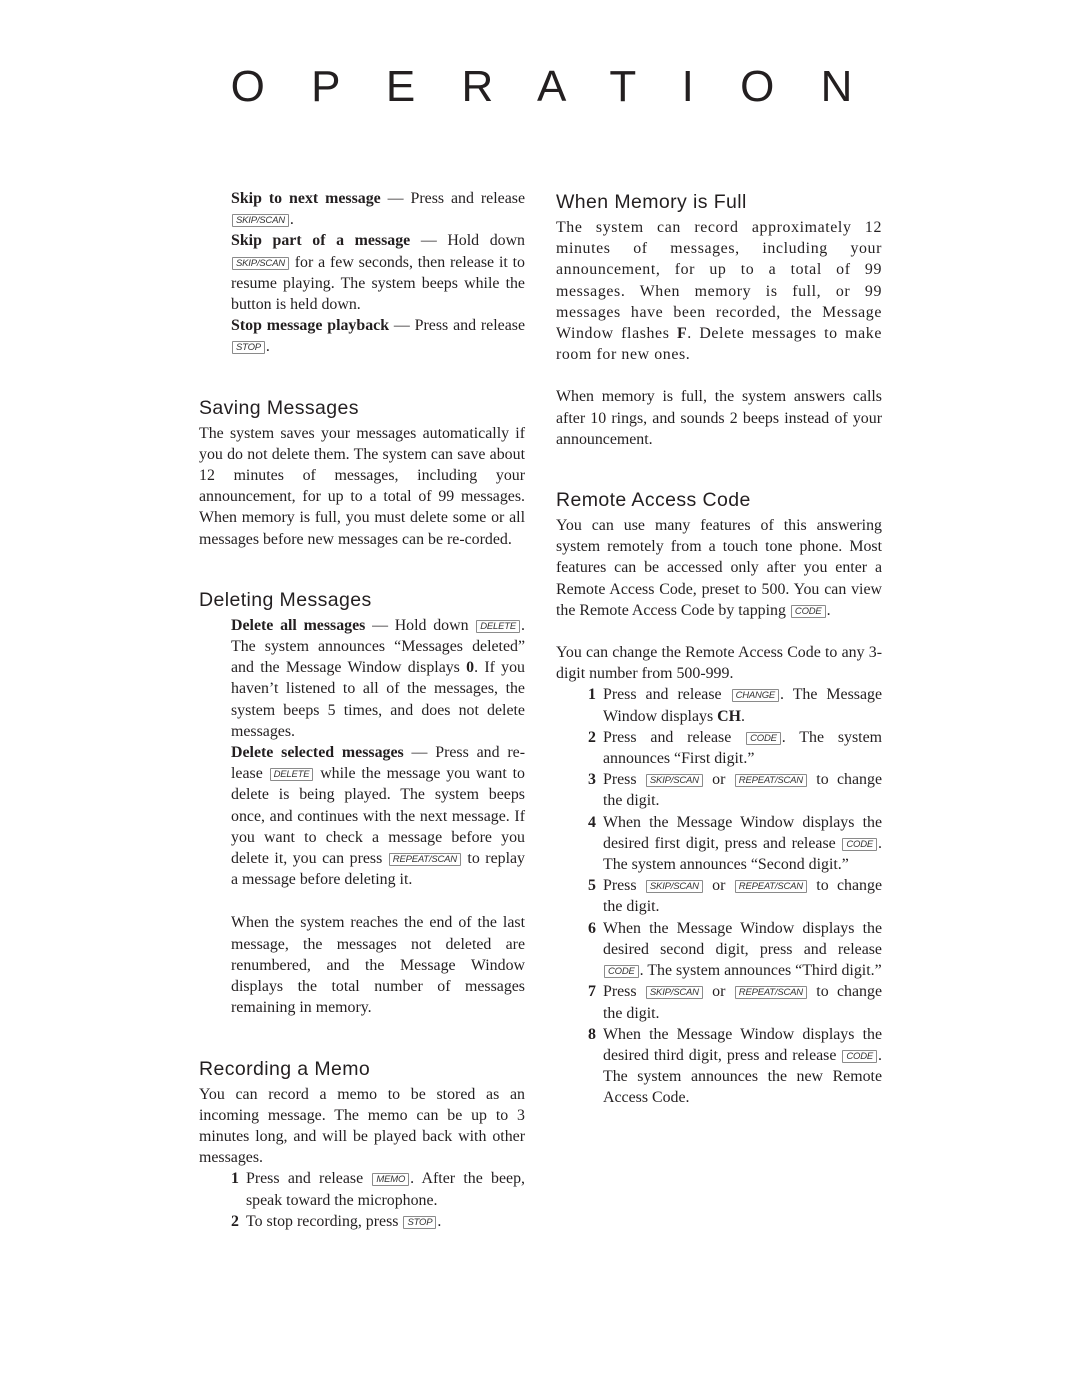  I want to click on memo-key-icon: MEMO, so click(391, 1180).